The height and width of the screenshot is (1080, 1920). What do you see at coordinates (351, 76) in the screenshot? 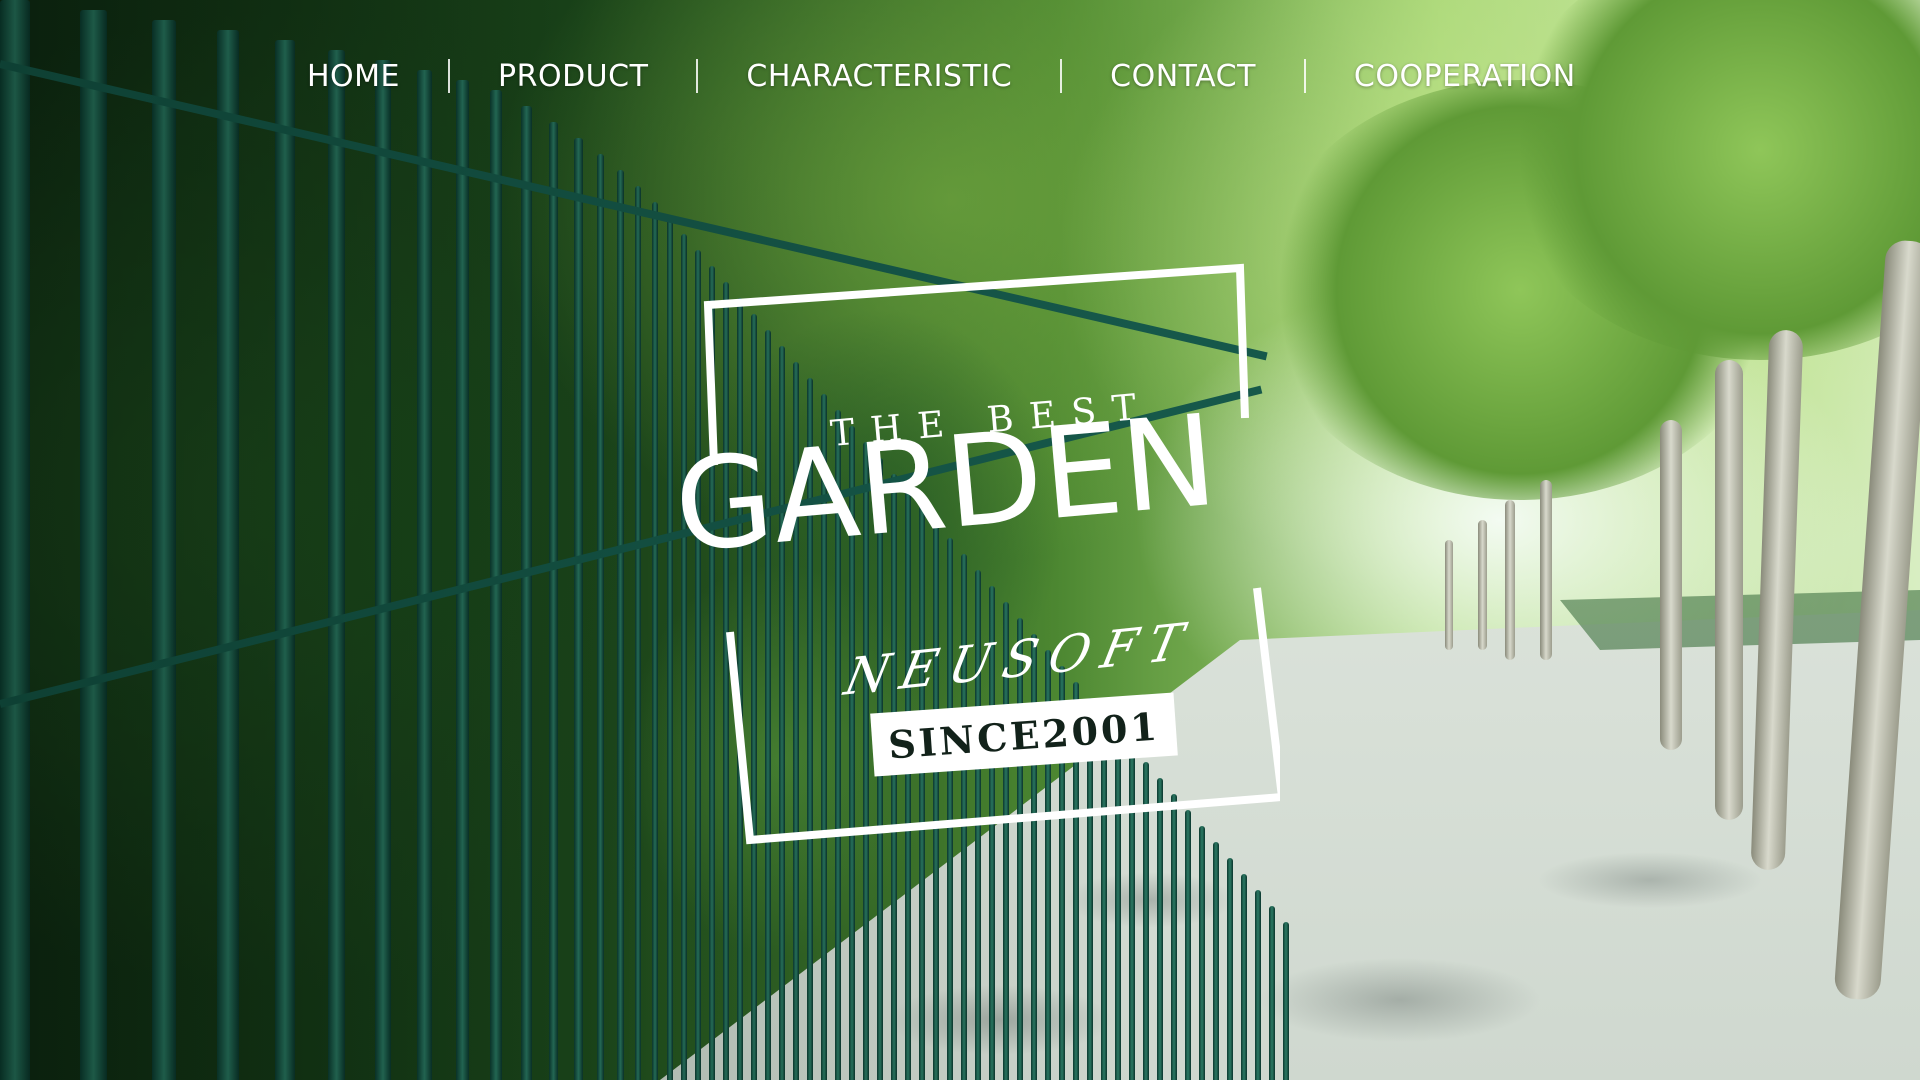
I see `nav-home: HOME` at bounding box center [351, 76].